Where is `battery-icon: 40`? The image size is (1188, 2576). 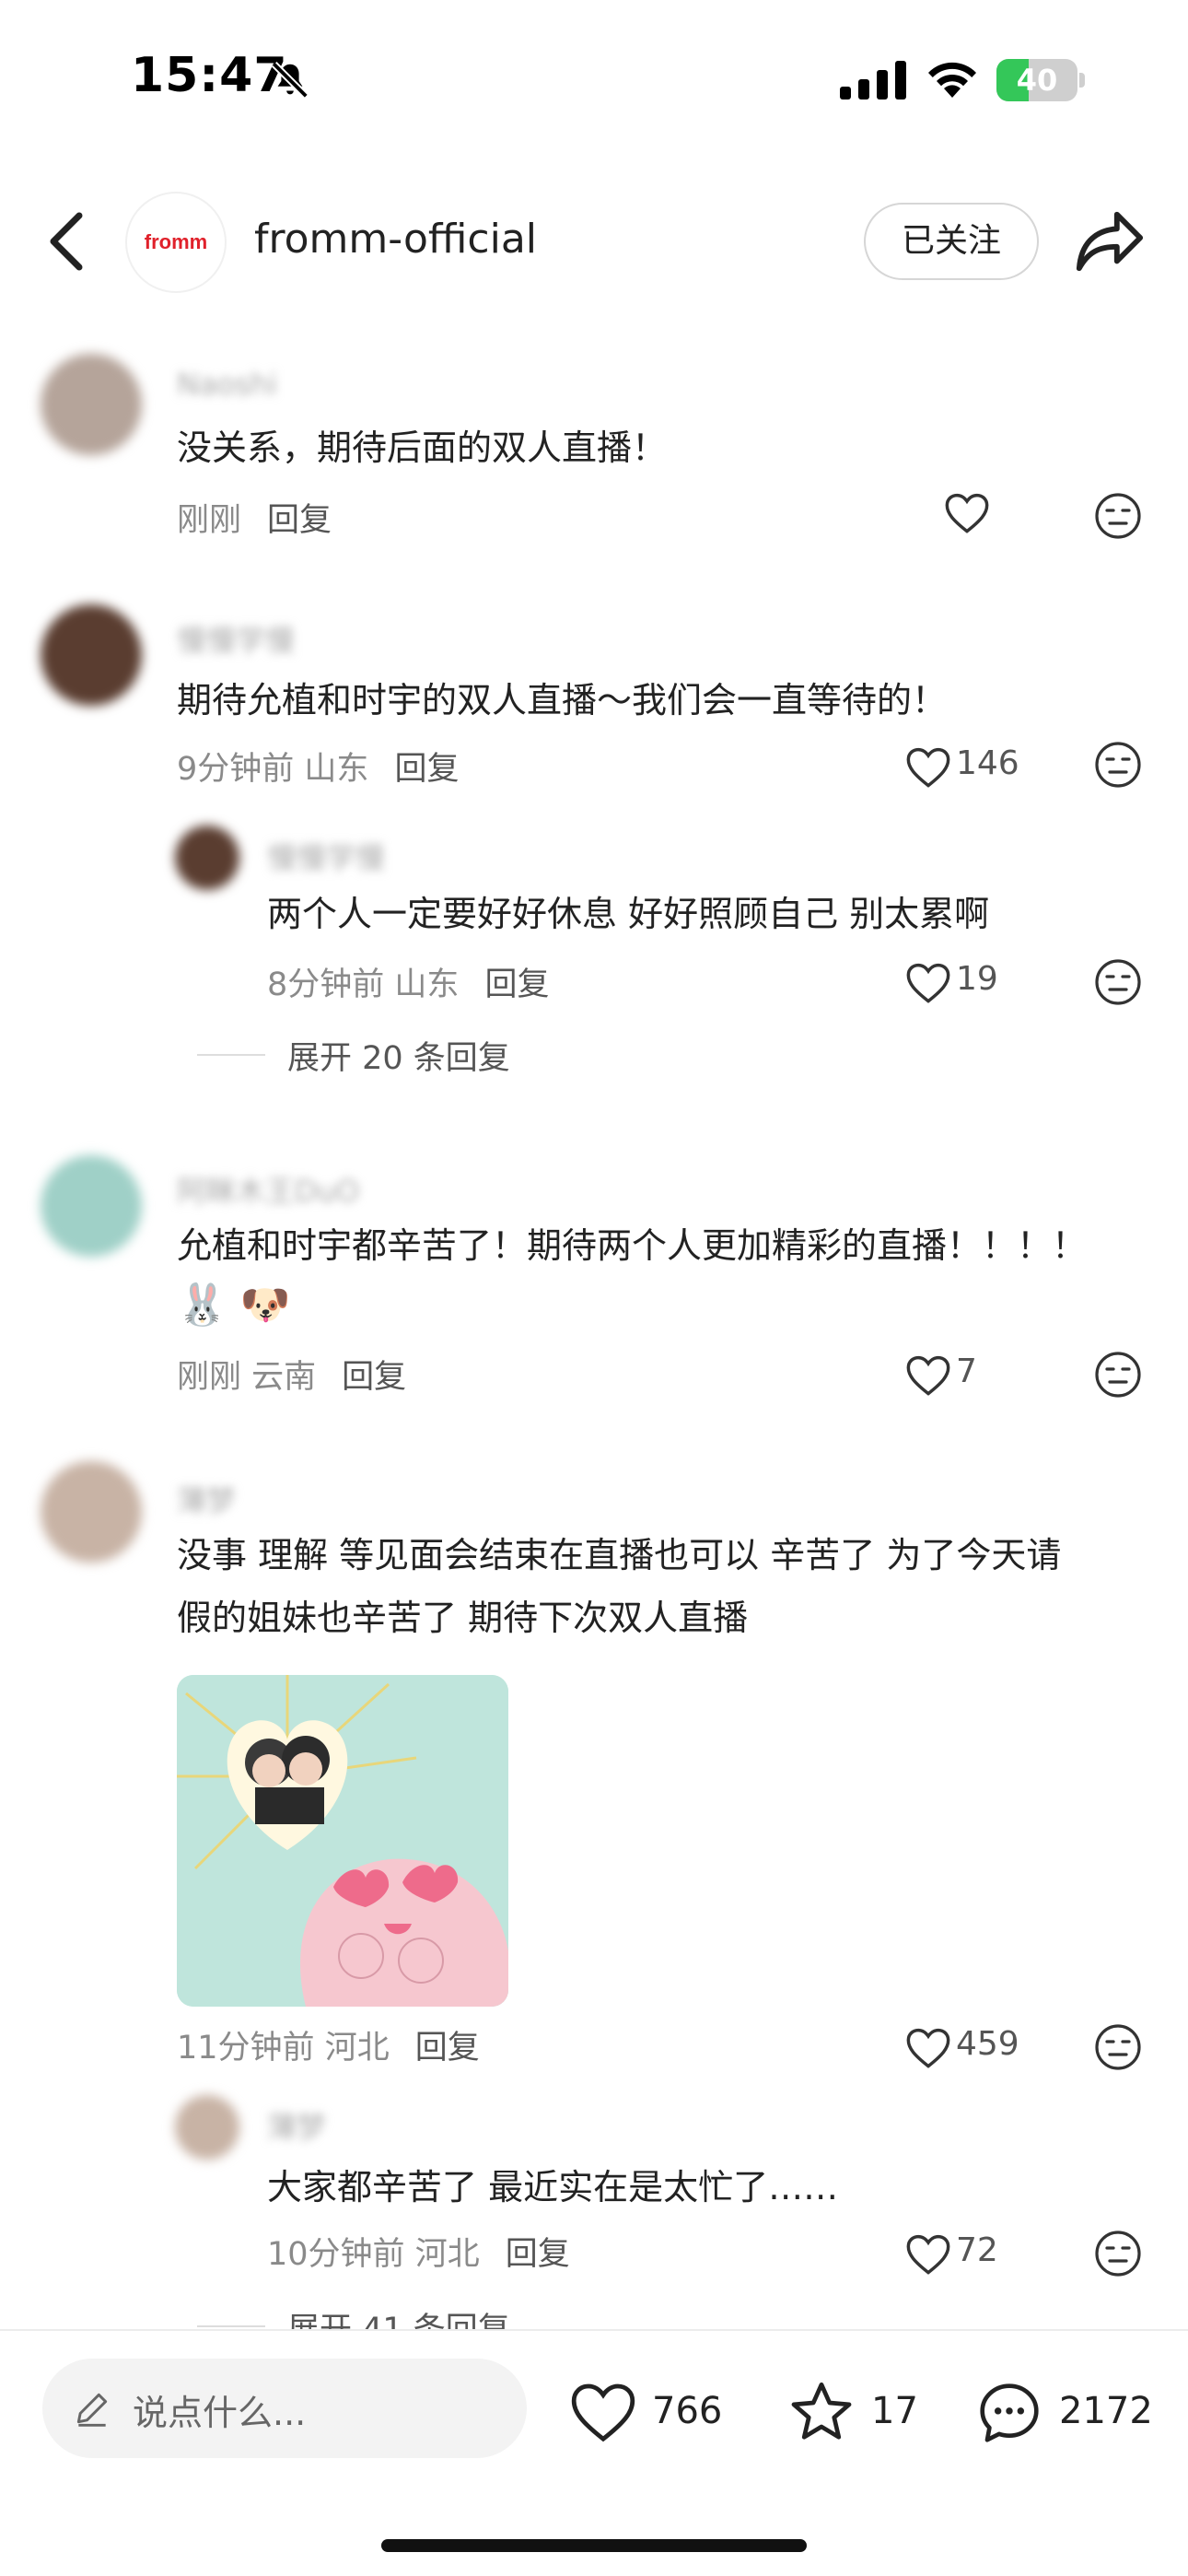
battery-icon: 40 is located at coordinates (1040, 80).